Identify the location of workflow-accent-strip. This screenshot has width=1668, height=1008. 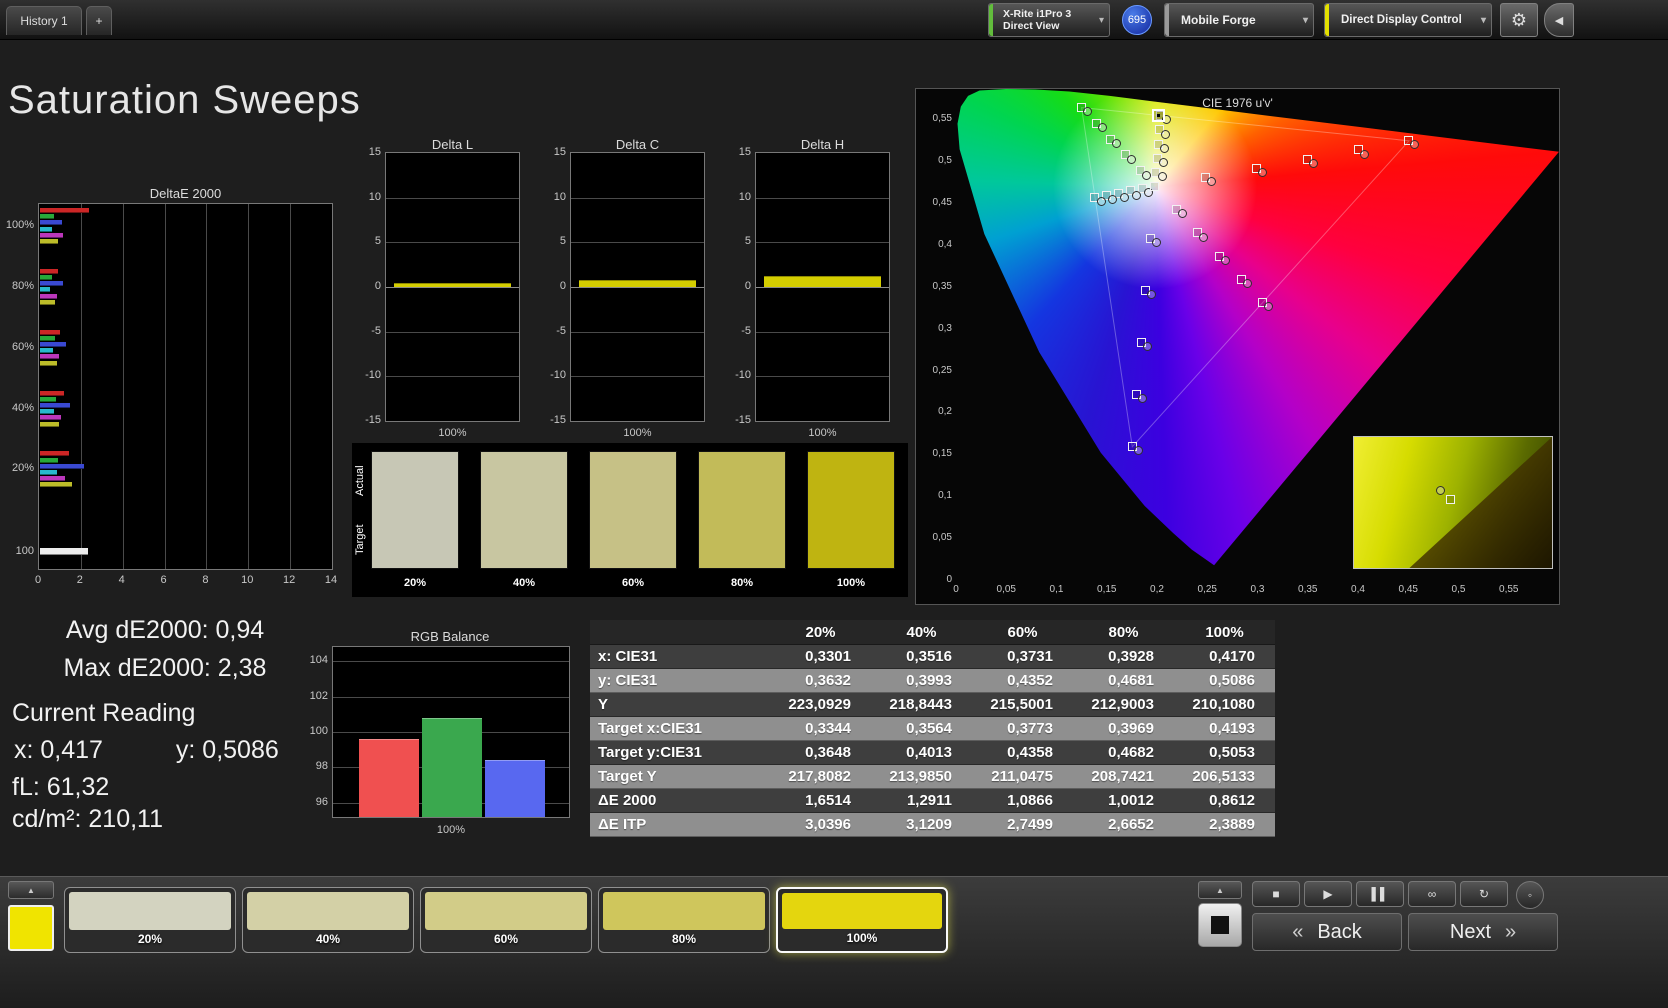
(1327, 20).